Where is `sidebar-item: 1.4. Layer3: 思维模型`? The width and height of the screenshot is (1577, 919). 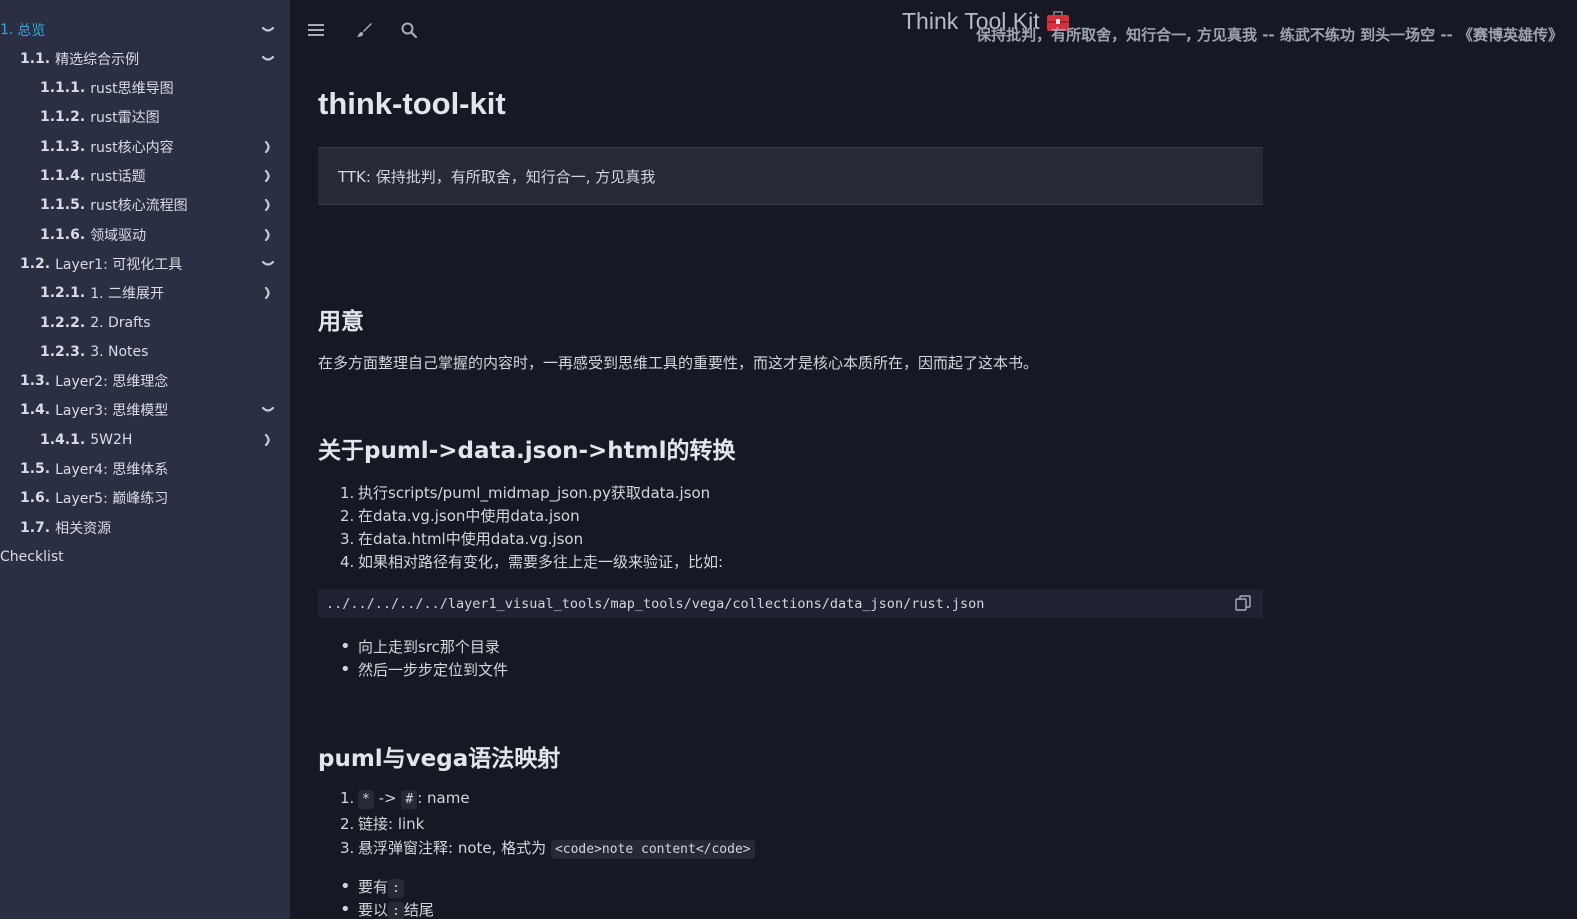 sidebar-item: 1.4. Layer3: 思维模型 is located at coordinates (145, 410).